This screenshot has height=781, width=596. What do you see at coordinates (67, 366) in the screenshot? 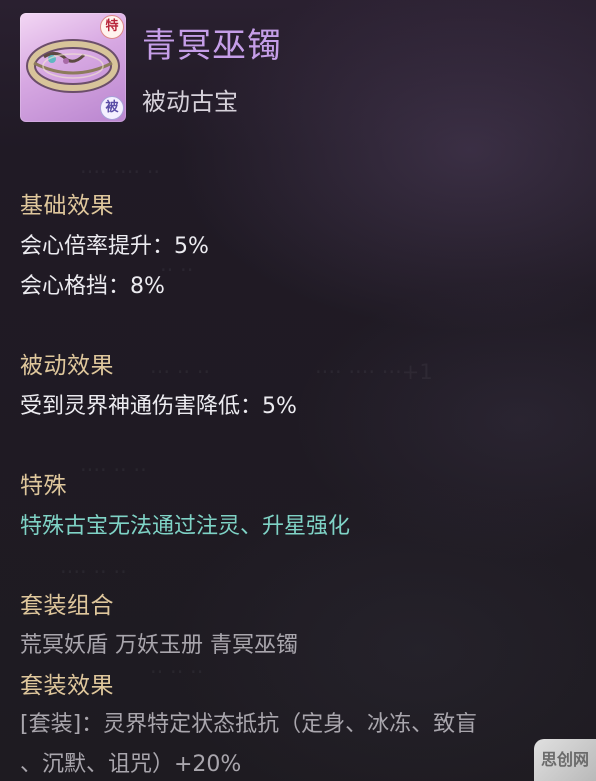
I see `passive-effect-heading: 被动效果` at bounding box center [67, 366].